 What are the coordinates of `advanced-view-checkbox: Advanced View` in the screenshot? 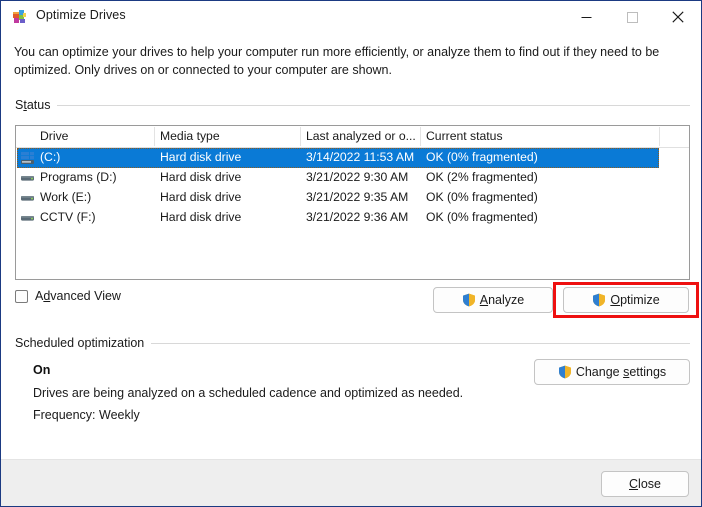 It's located at (68, 296).